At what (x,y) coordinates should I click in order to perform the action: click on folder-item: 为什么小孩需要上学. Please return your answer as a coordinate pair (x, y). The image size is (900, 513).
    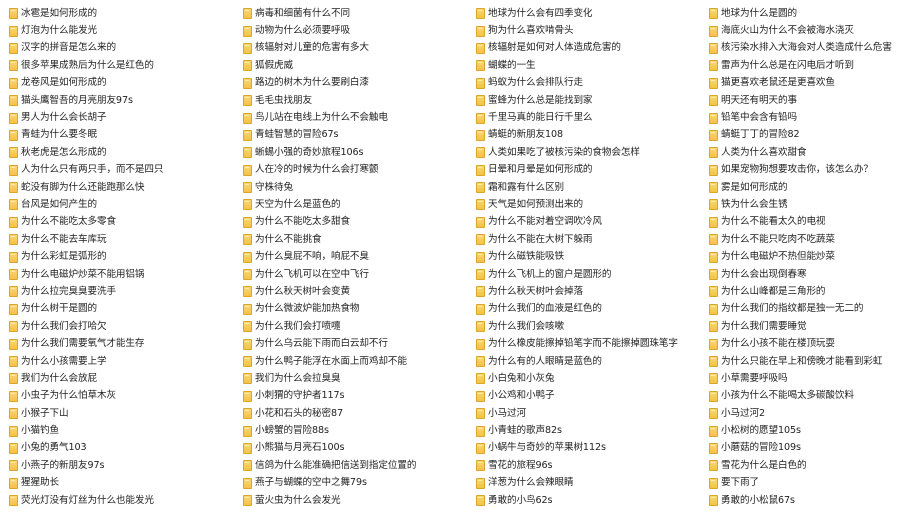
    Looking at the image, I should click on (120, 361).